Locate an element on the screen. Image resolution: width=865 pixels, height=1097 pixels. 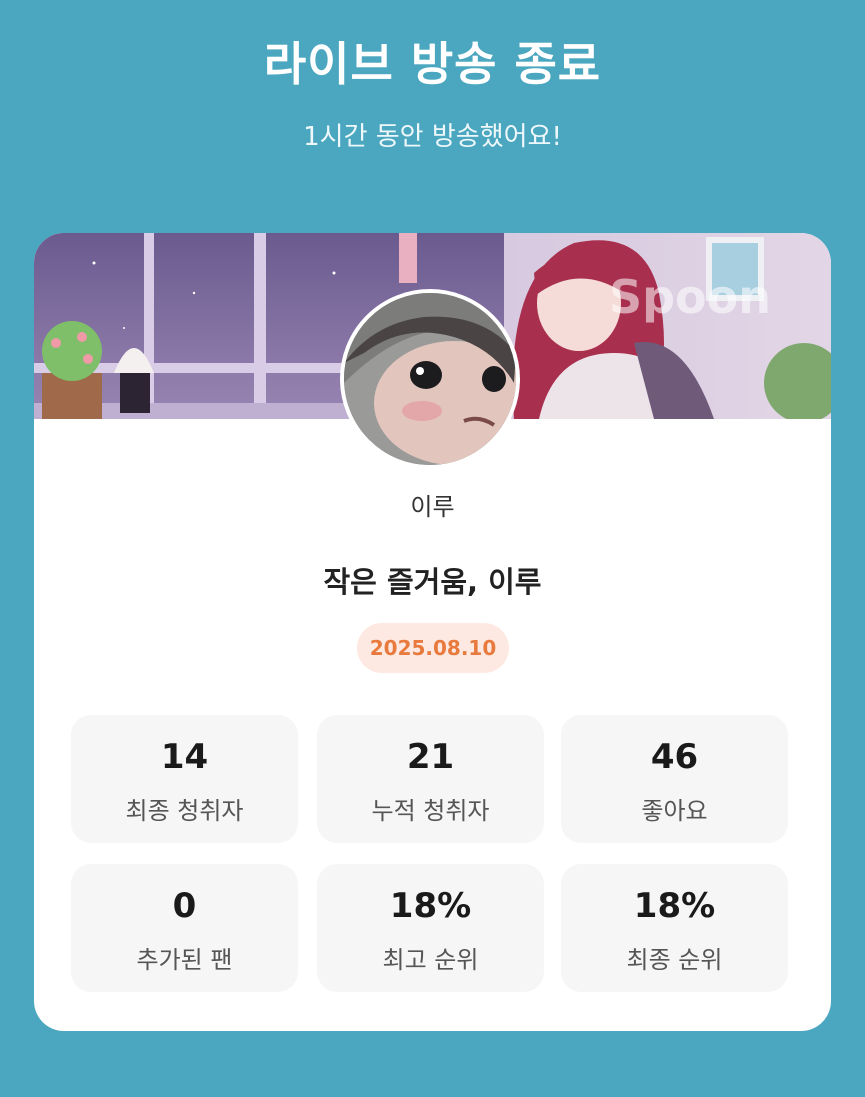
stat-value: 0 is located at coordinates (184, 906).